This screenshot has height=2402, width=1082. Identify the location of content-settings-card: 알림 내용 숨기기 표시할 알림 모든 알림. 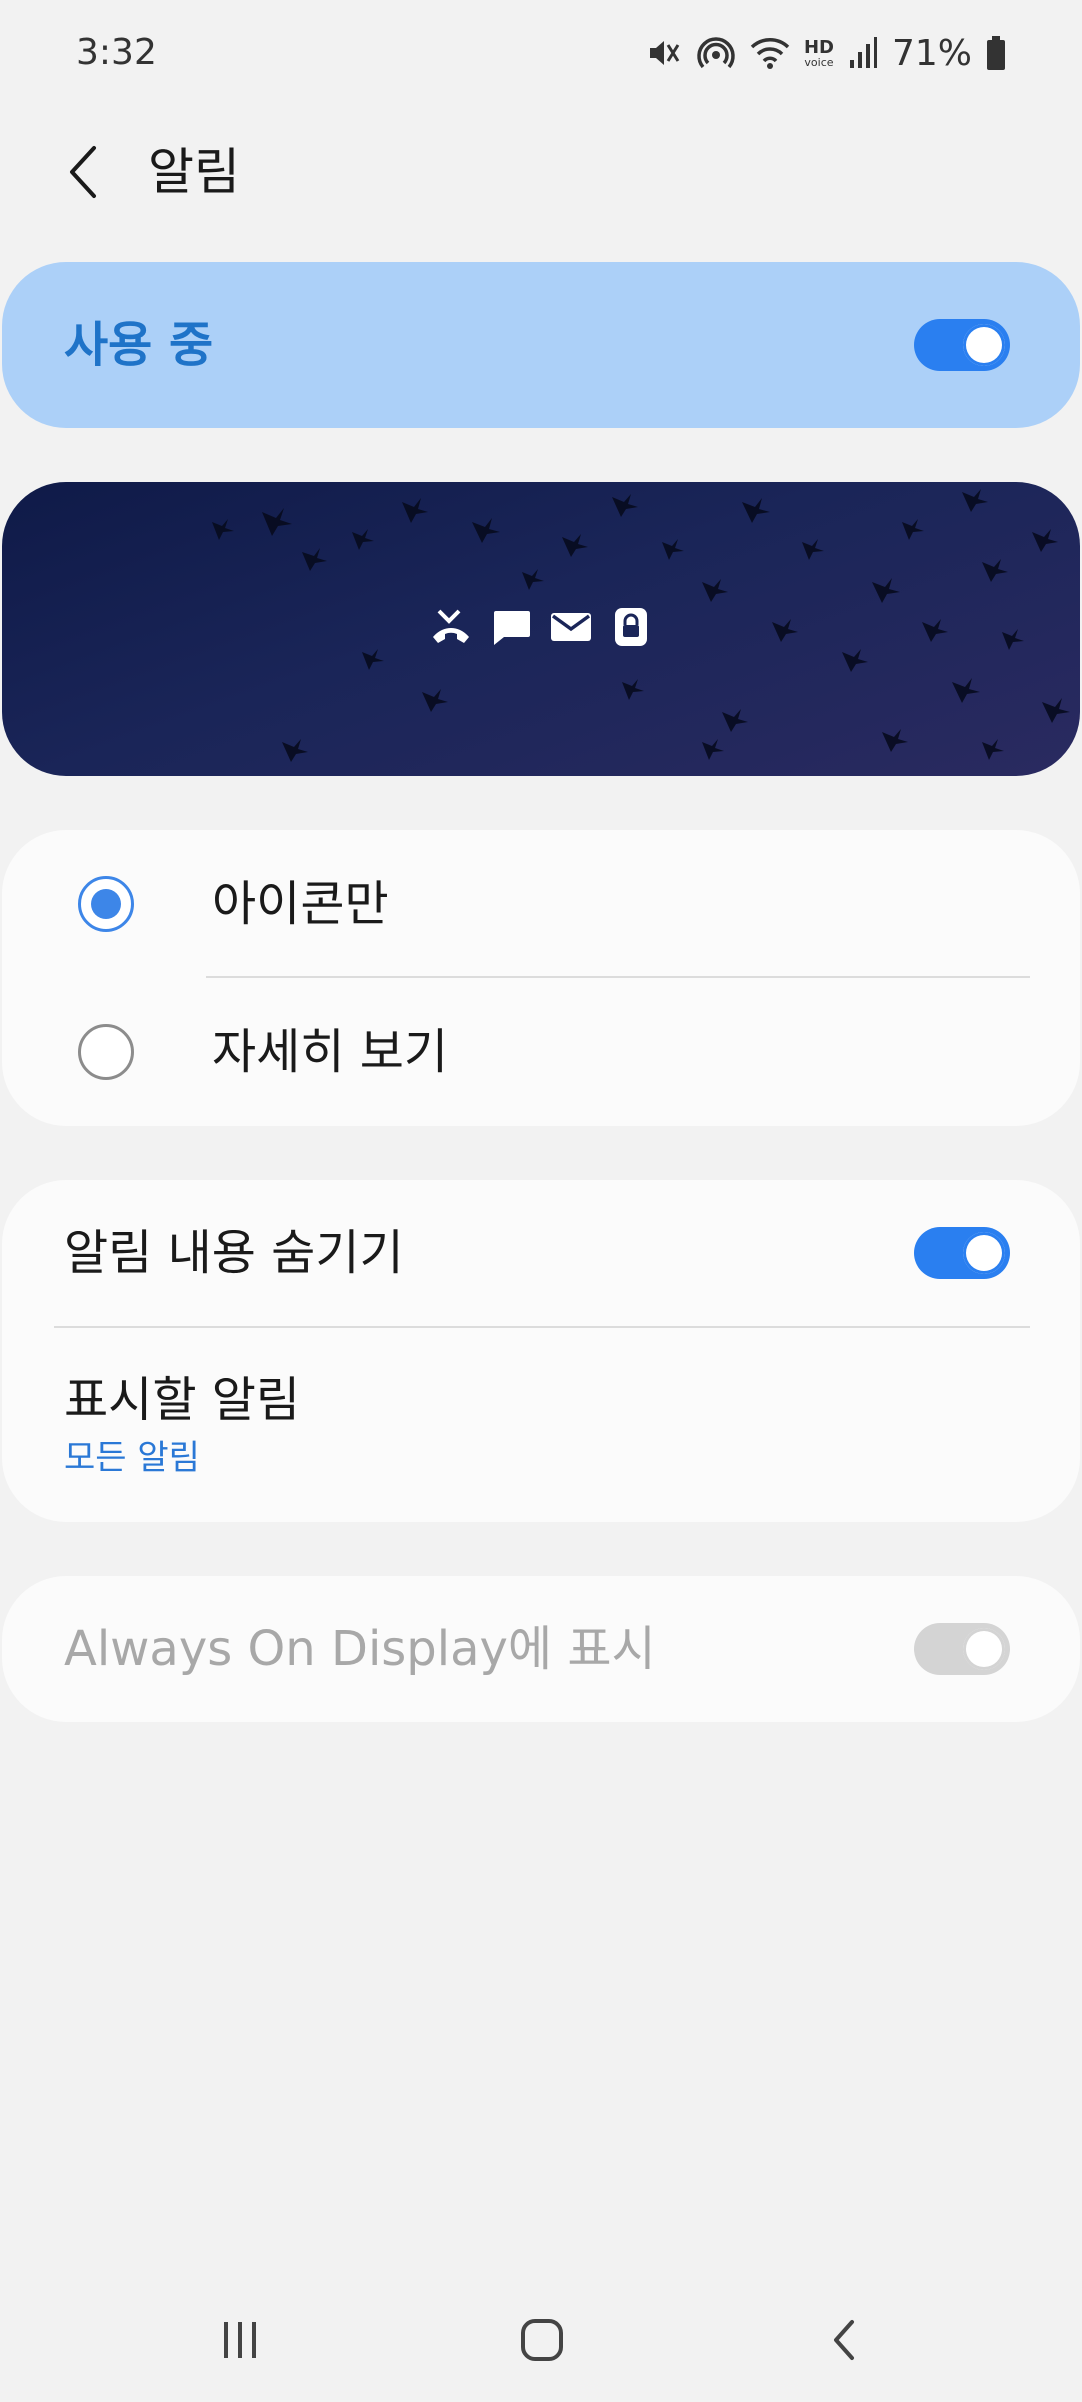
(541, 1351).